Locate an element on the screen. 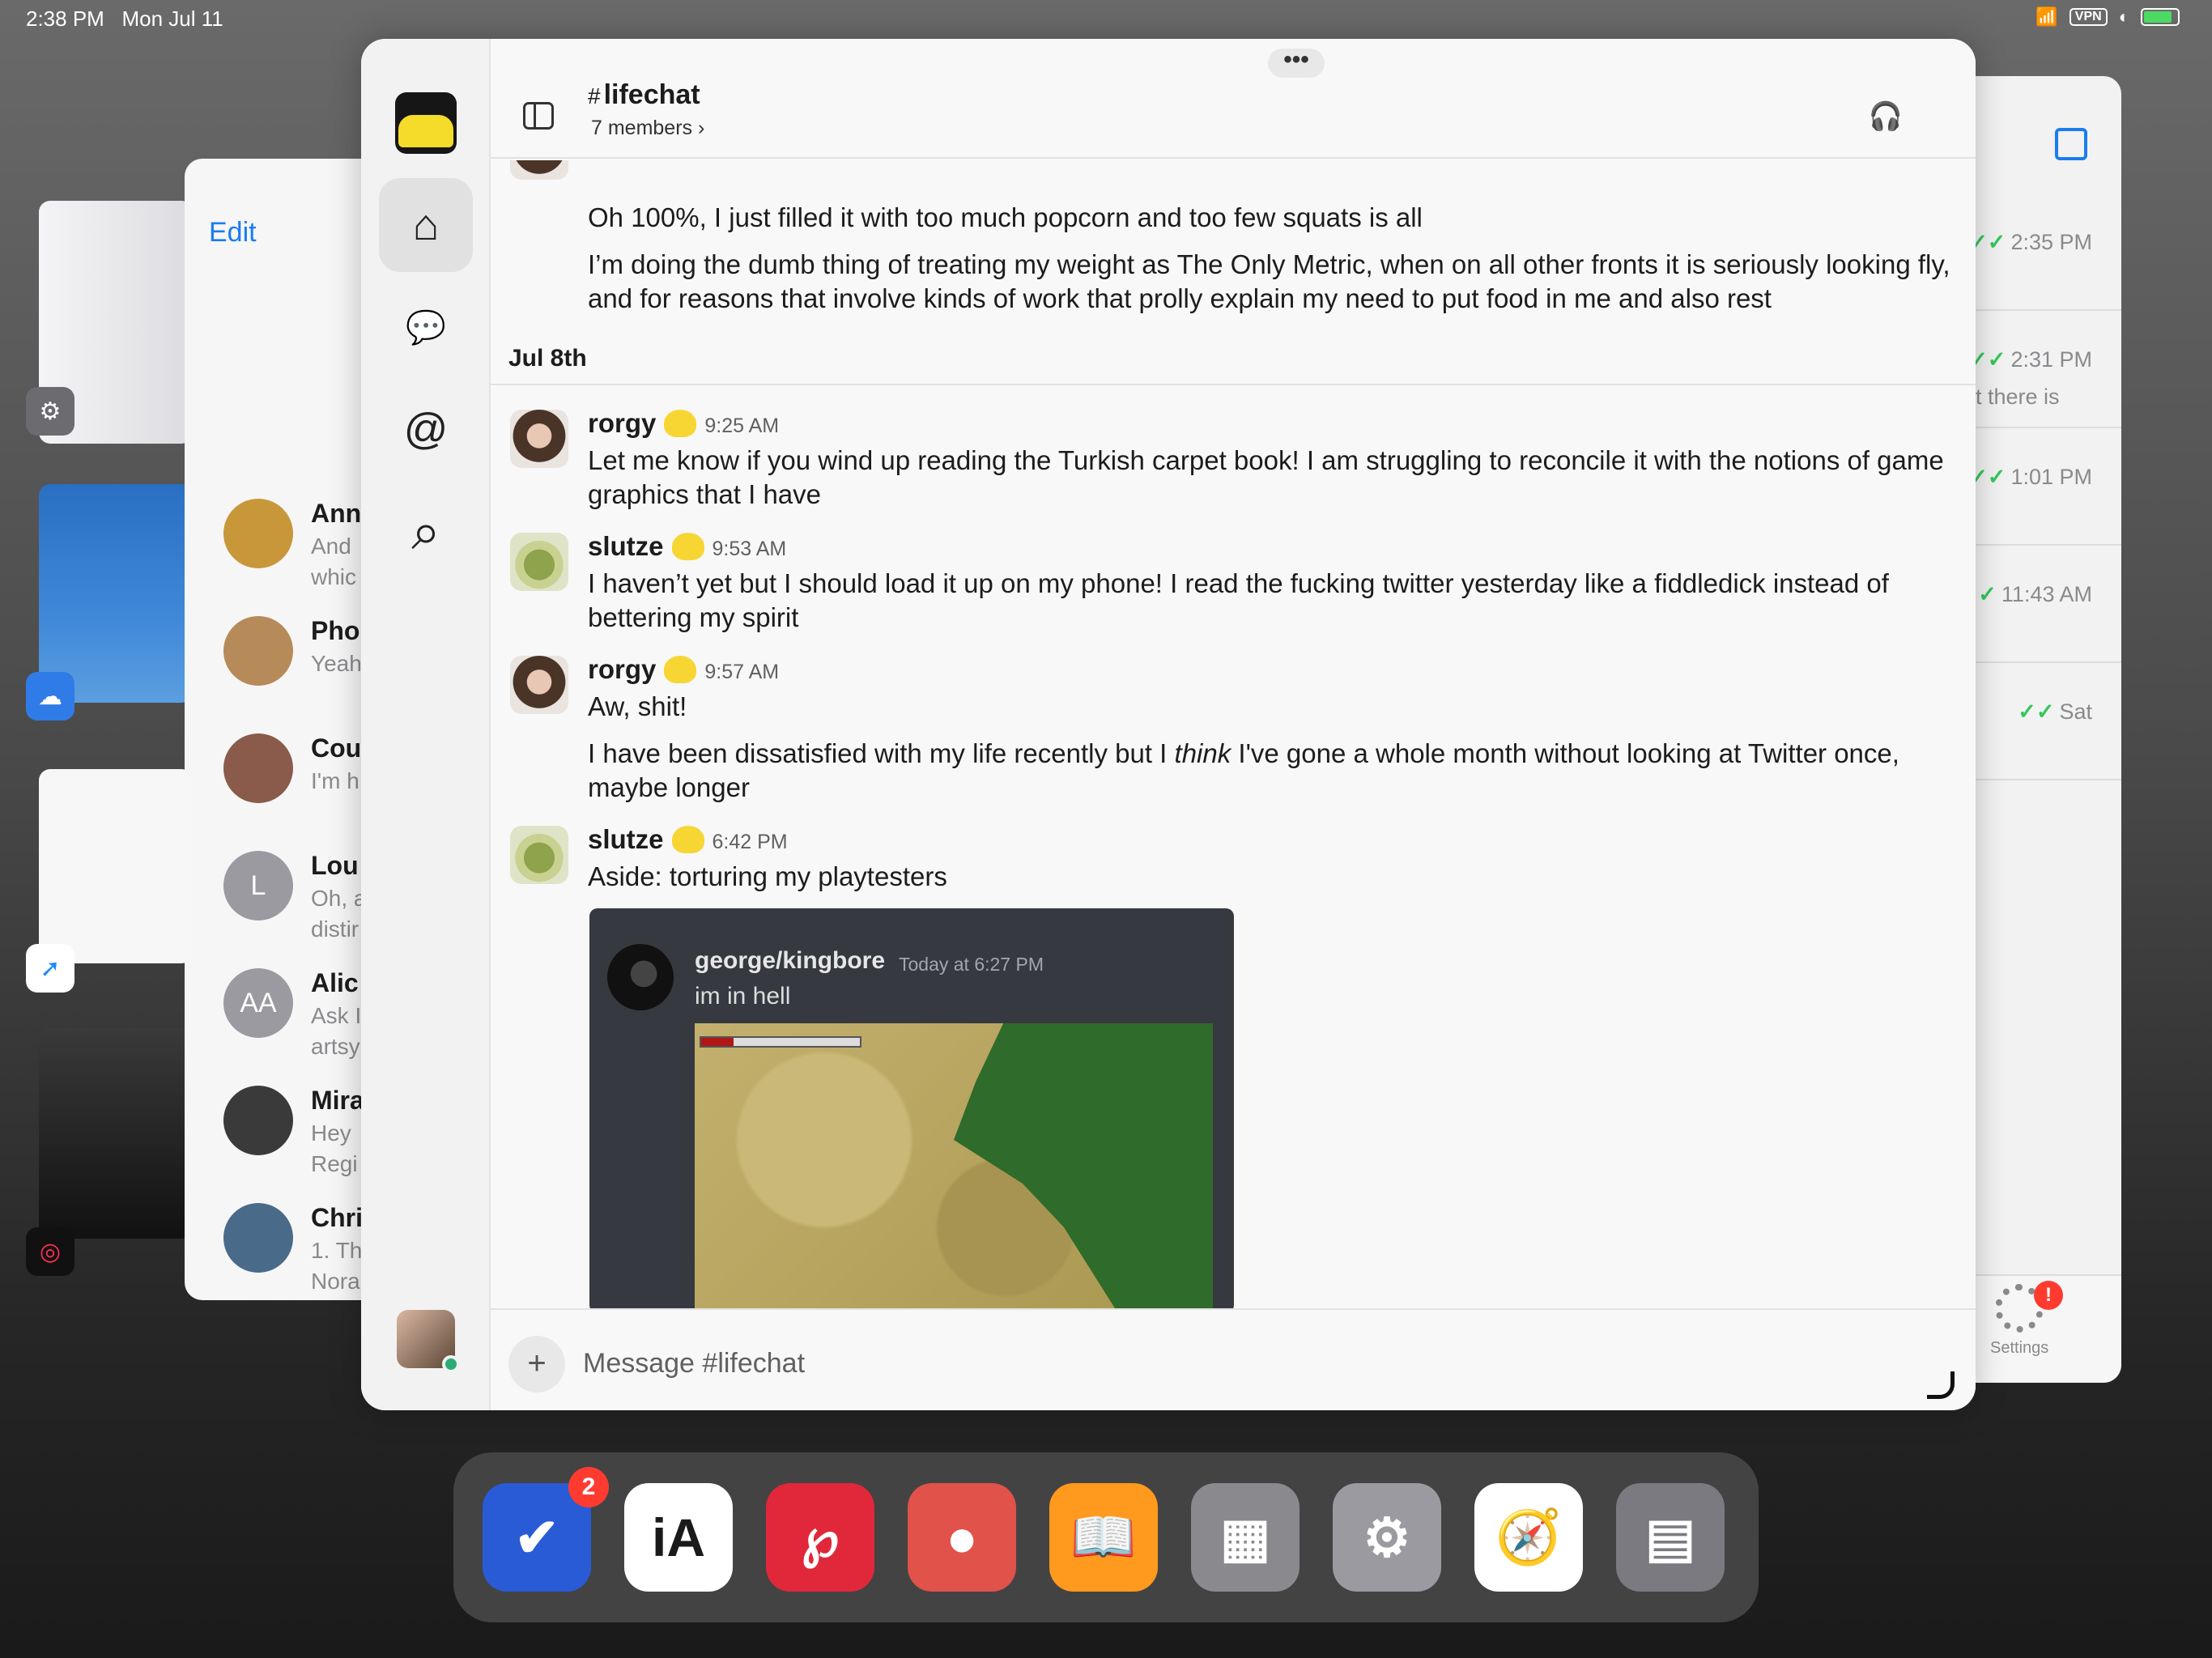  app-thumbnail-safari is located at coordinates (116, 866).